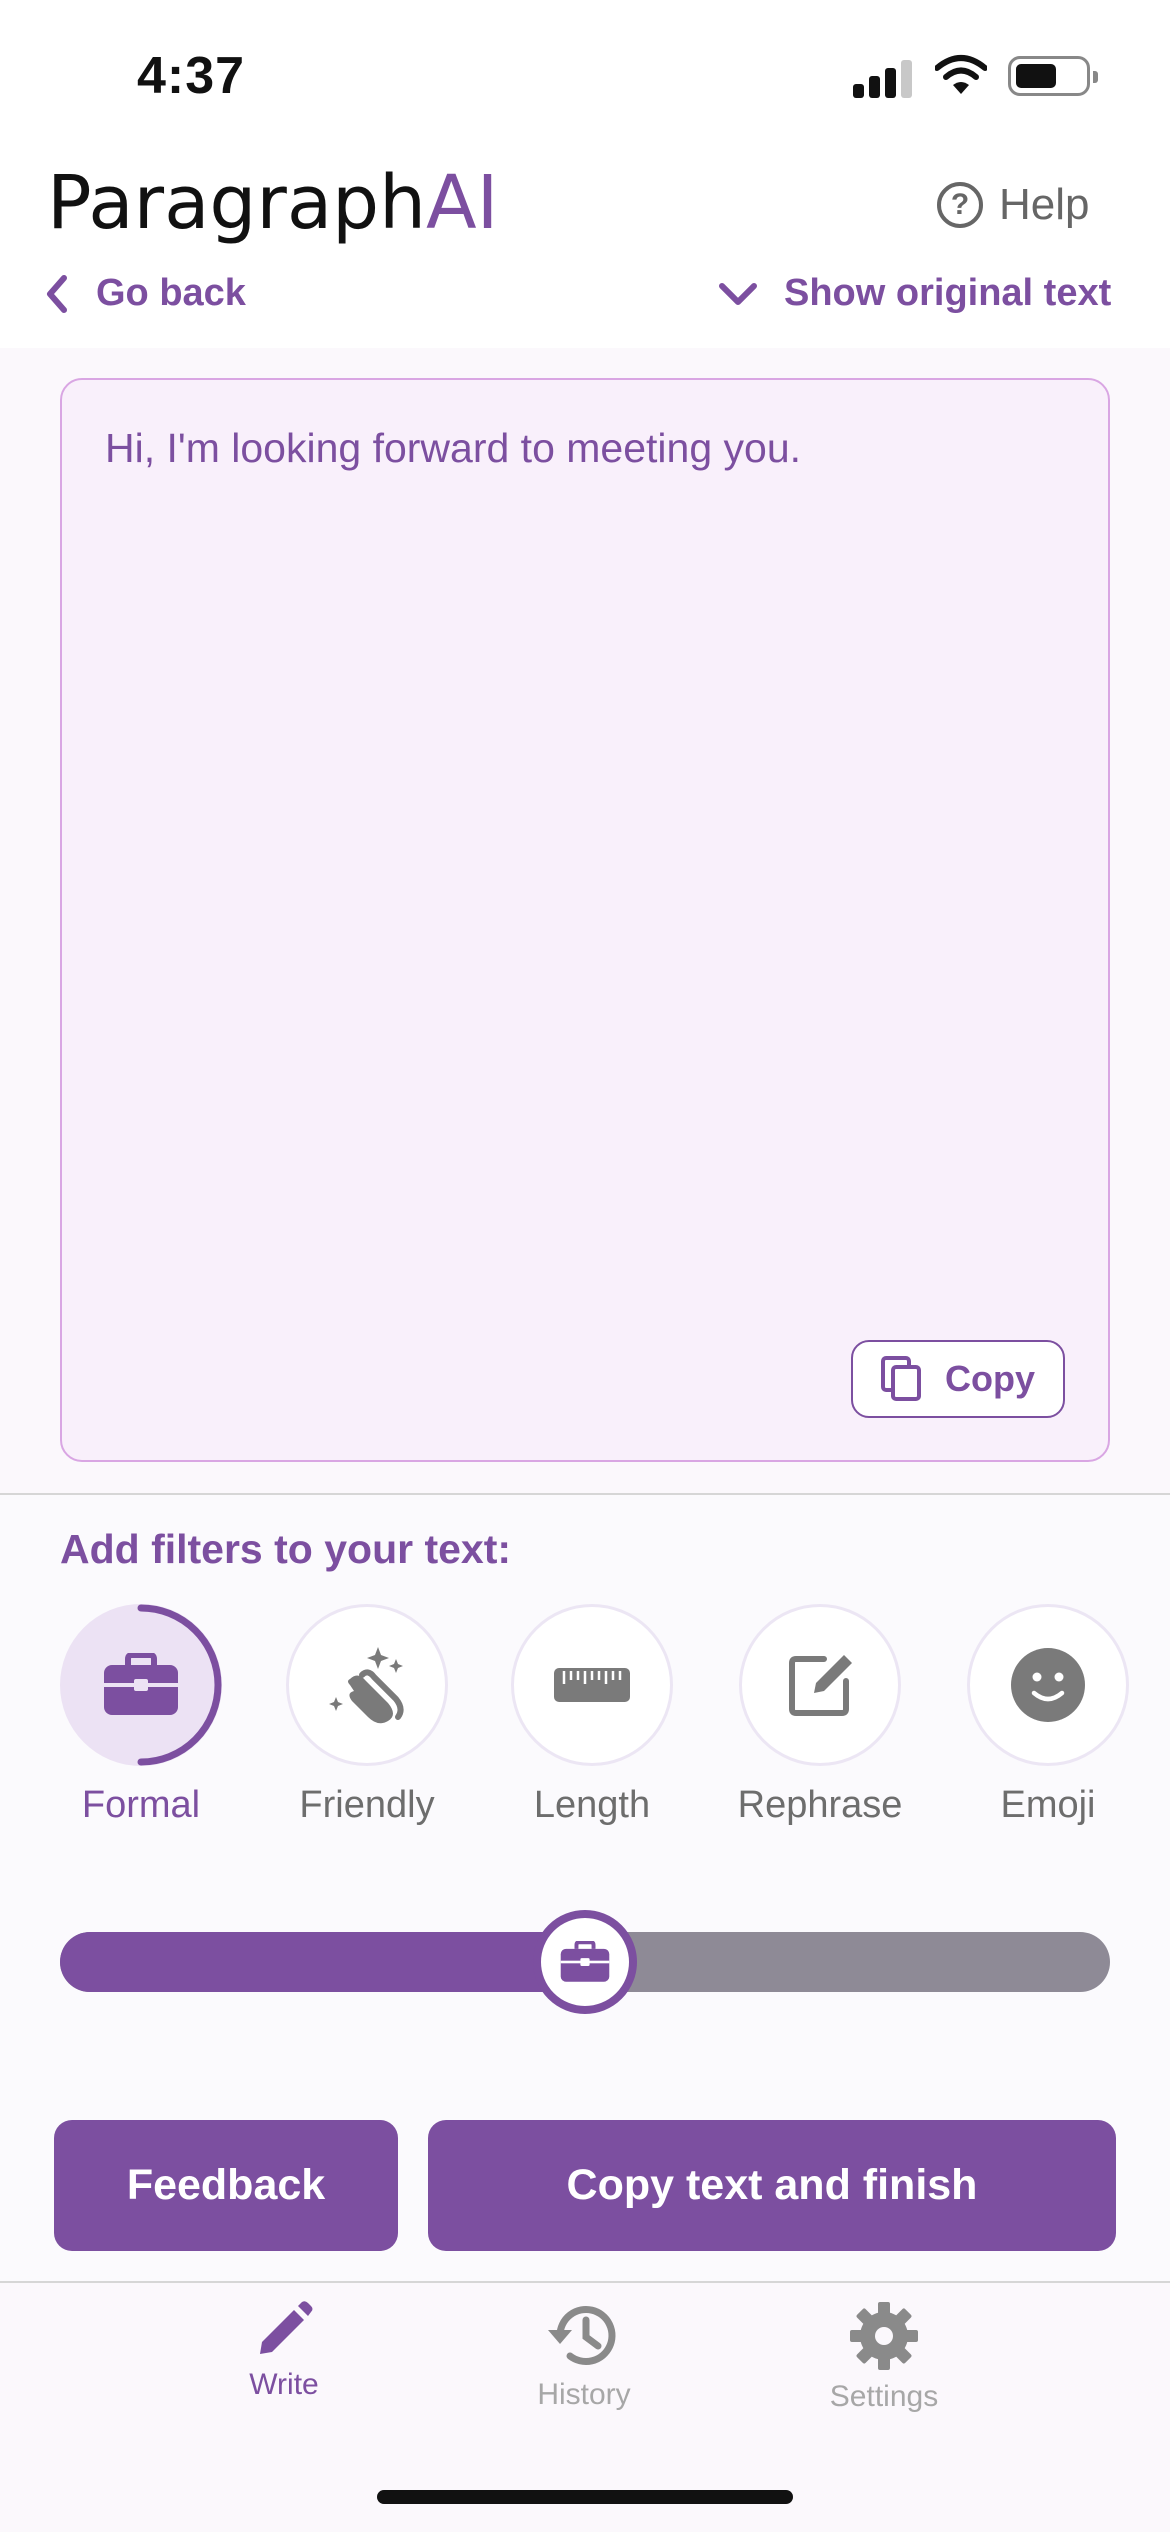 Image resolution: width=1170 pixels, height=2532 pixels. What do you see at coordinates (462, 203) in the screenshot?
I see `logo-accent: AI` at bounding box center [462, 203].